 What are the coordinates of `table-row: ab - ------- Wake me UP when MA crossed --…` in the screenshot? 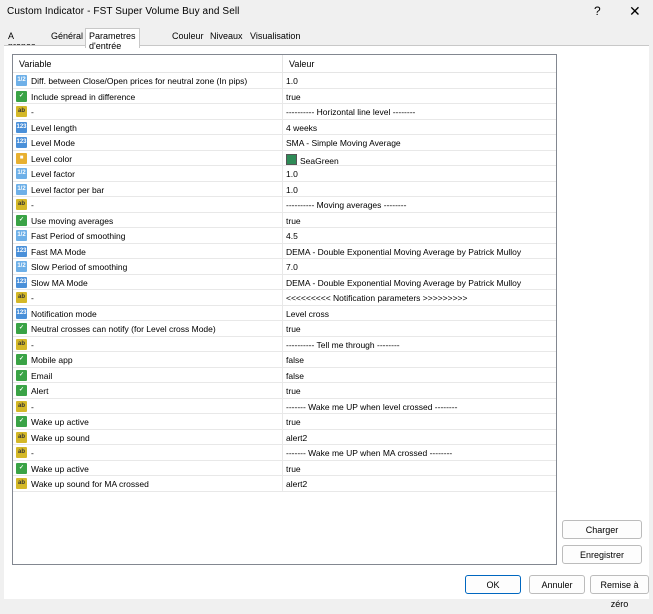 It's located at (284, 453).